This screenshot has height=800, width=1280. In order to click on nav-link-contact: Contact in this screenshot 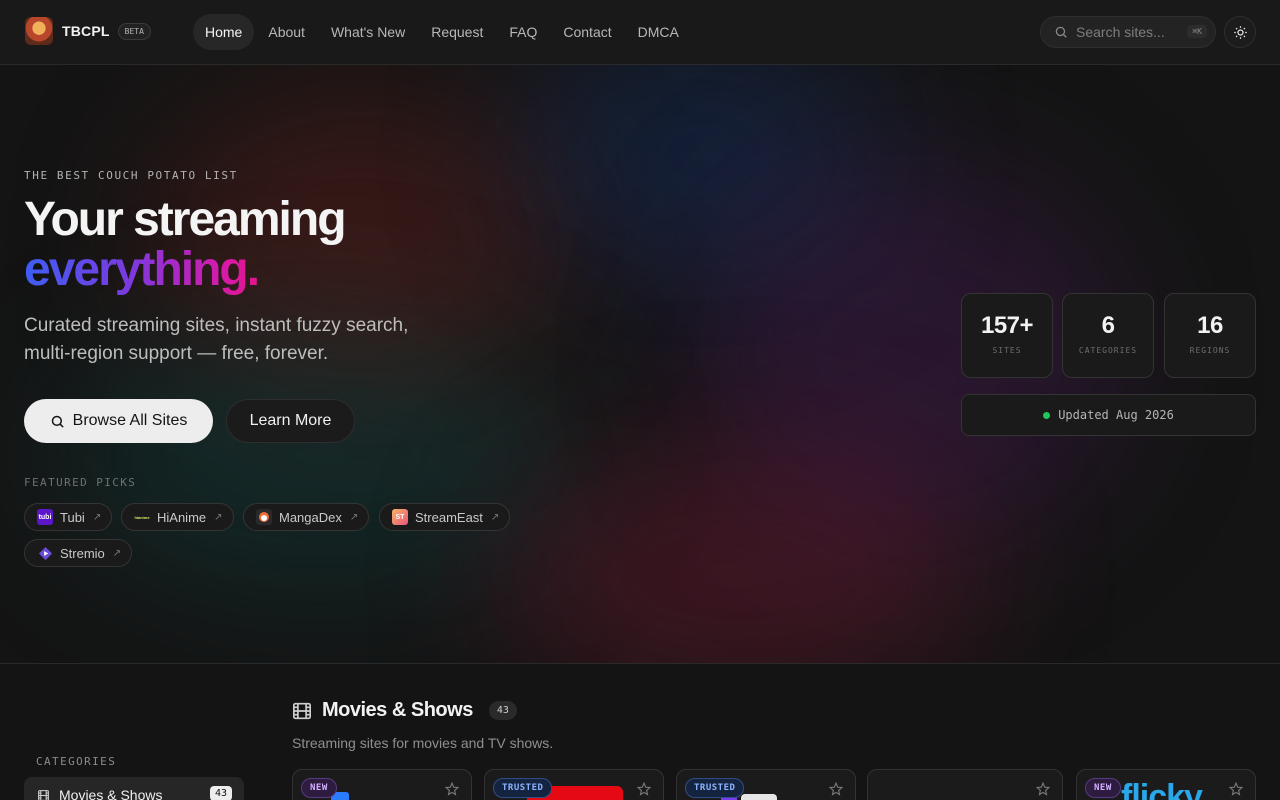, I will do `click(587, 32)`.